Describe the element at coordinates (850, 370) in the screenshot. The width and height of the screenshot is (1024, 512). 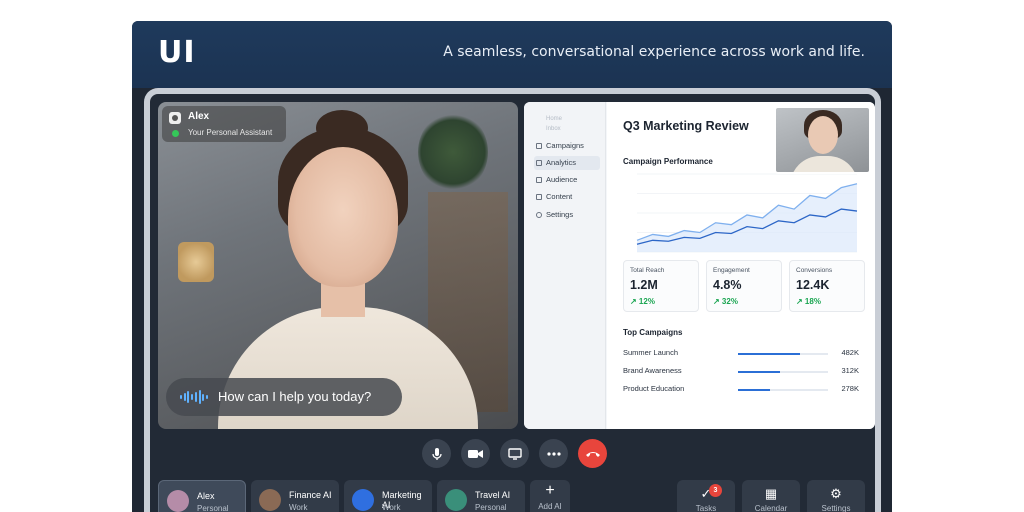
I see `campaign-value: 312K` at that location.